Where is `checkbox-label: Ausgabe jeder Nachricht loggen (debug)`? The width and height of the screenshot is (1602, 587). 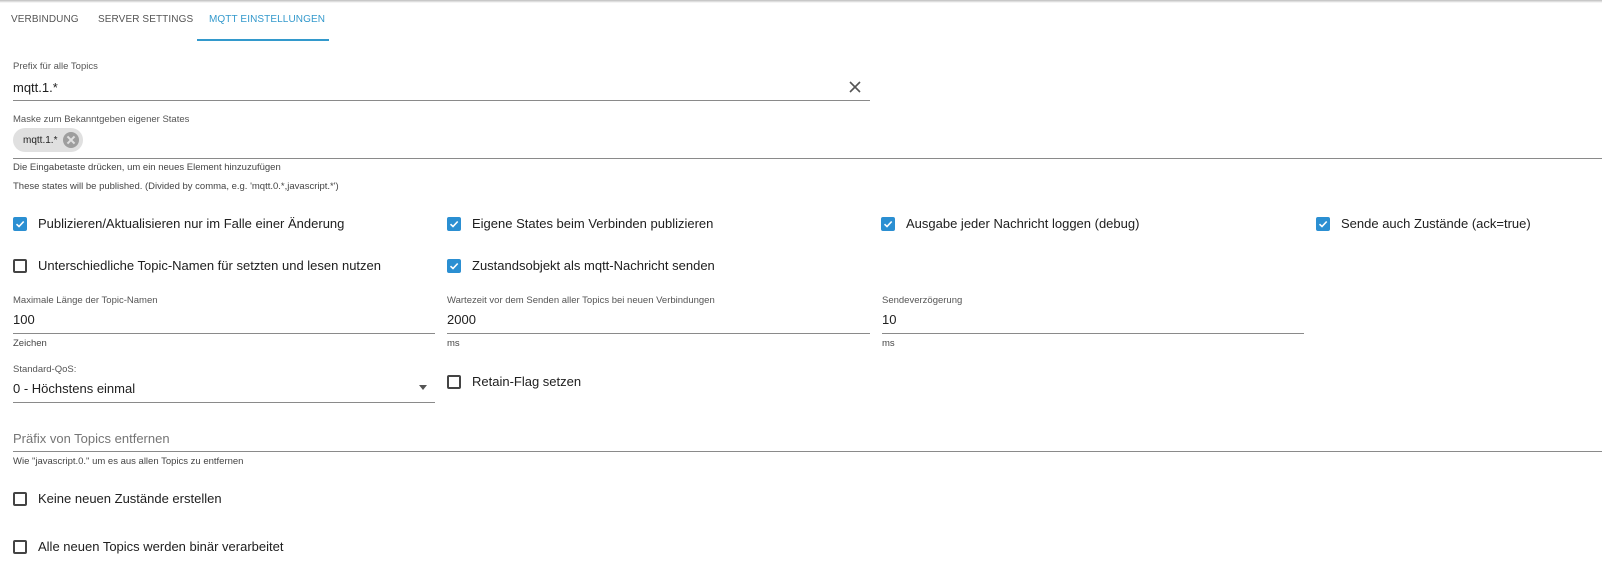 checkbox-label: Ausgabe jeder Nachricht loggen (debug) is located at coordinates (1023, 223).